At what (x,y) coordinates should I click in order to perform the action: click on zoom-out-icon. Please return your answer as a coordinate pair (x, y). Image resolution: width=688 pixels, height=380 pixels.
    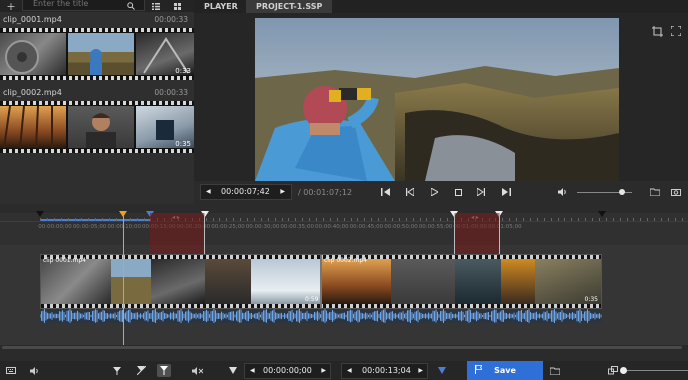
    Looking at the image, I should click on (613, 370).